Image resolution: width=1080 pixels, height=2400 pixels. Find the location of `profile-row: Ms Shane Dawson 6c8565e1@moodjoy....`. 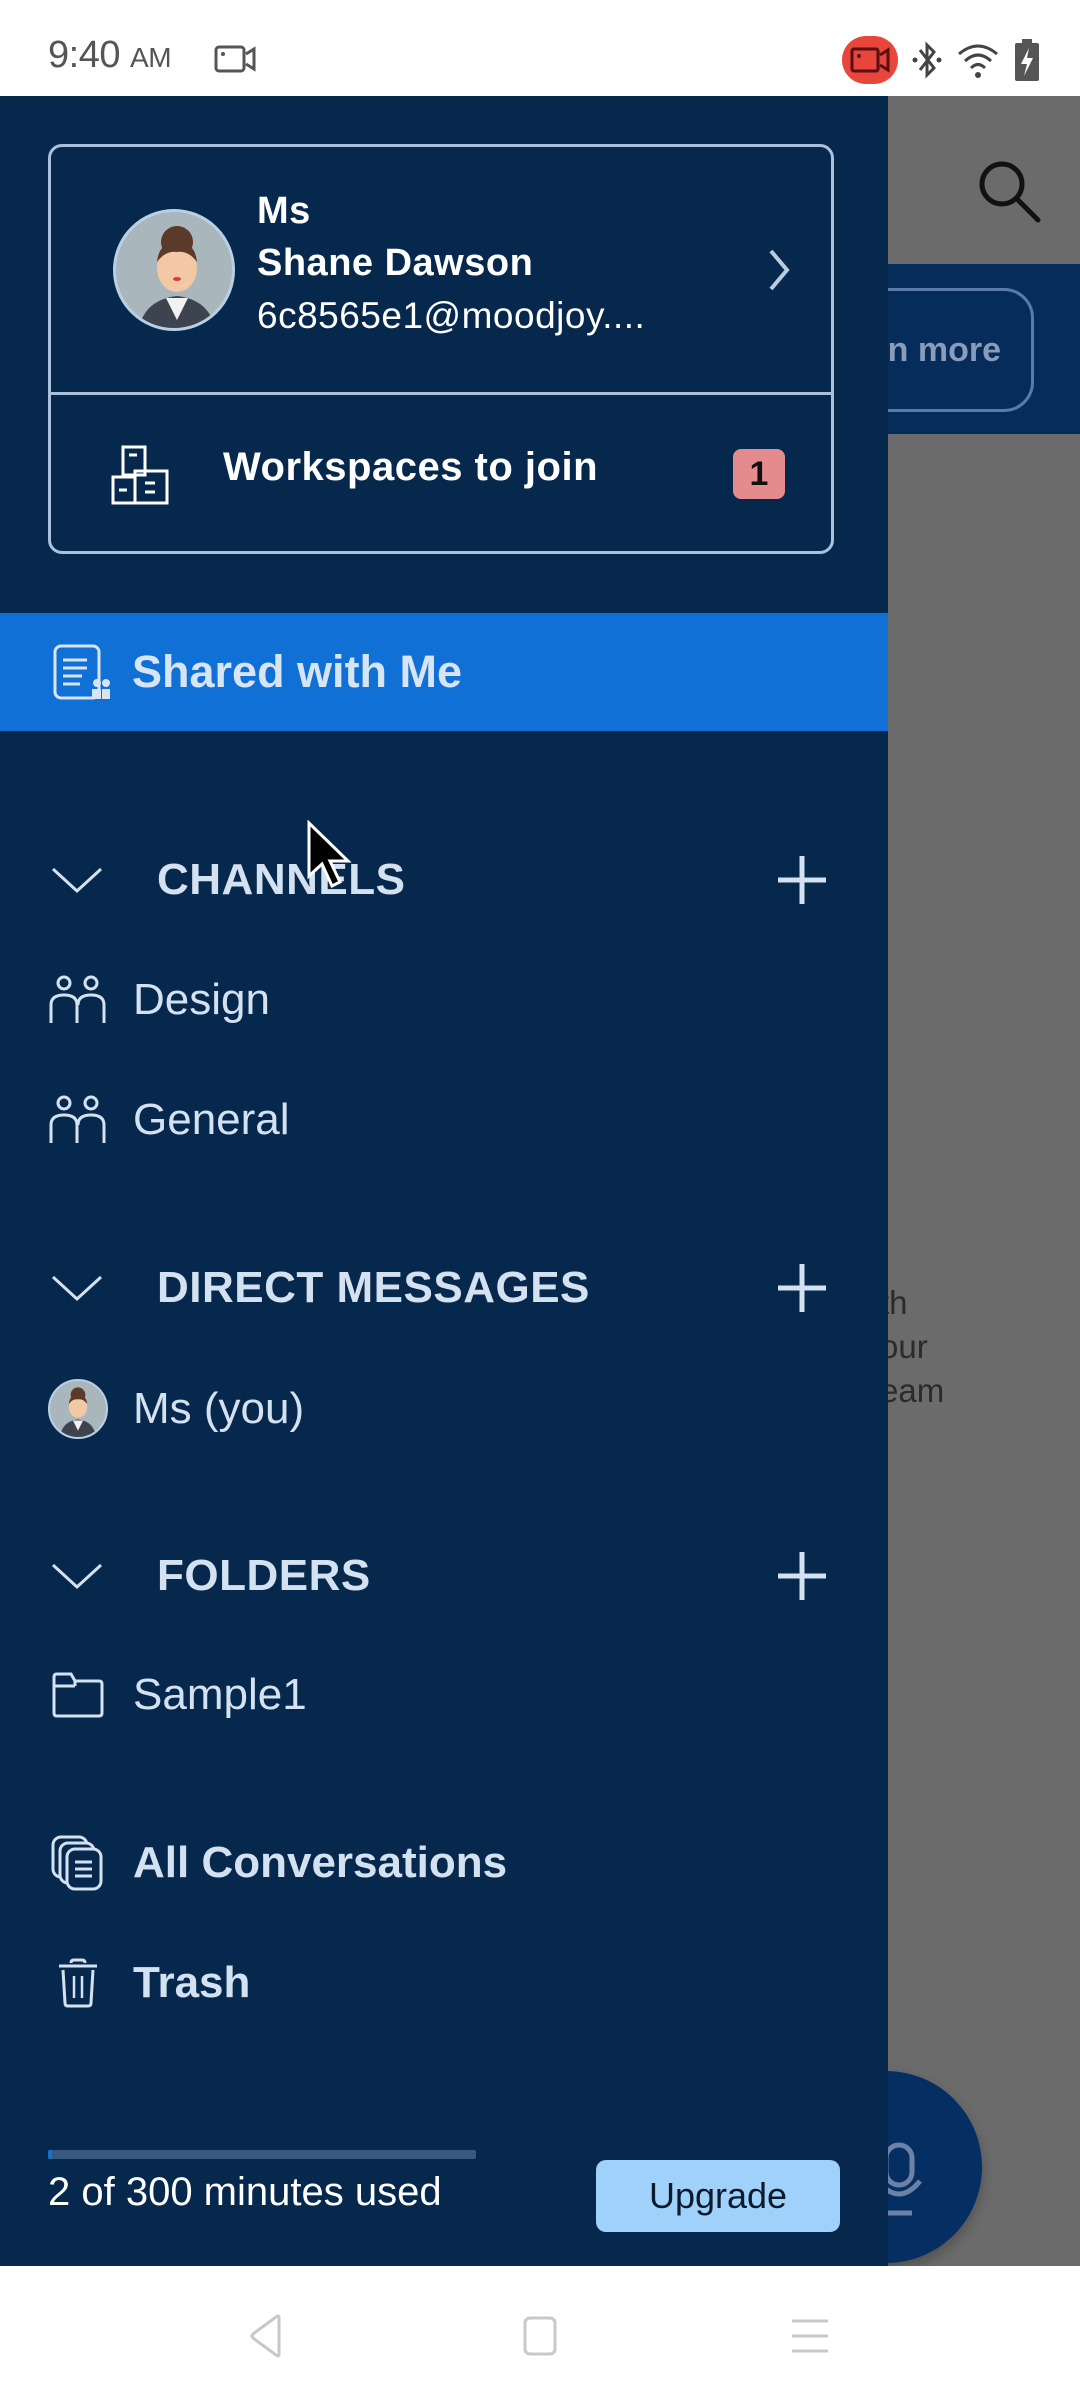

profile-row: Ms Shane Dawson 6c8565e1@moodjoy.... is located at coordinates (441, 271).